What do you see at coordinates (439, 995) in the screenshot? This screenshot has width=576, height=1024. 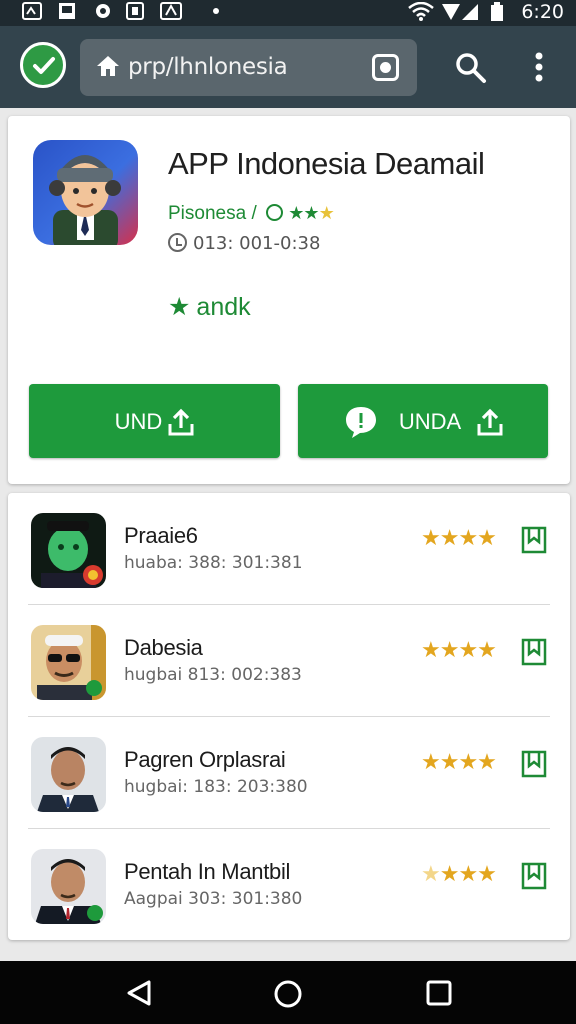 I see `recents-icon` at bounding box center [439, 995].